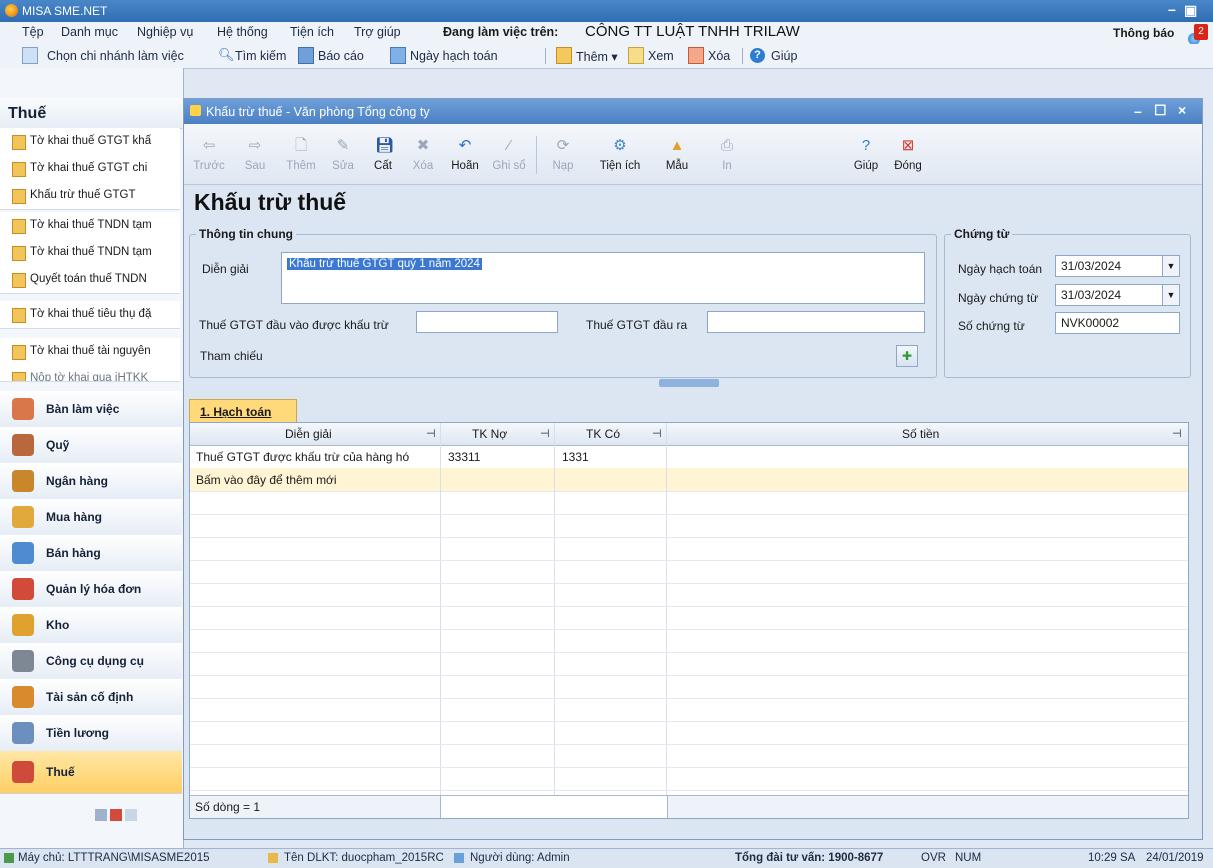 This screenshot has height=868, width=1213. What do you see at coordinates (866, 156) in the screenshot?
I see `help-button: ? Giúp` at bounding box center [866, 156].